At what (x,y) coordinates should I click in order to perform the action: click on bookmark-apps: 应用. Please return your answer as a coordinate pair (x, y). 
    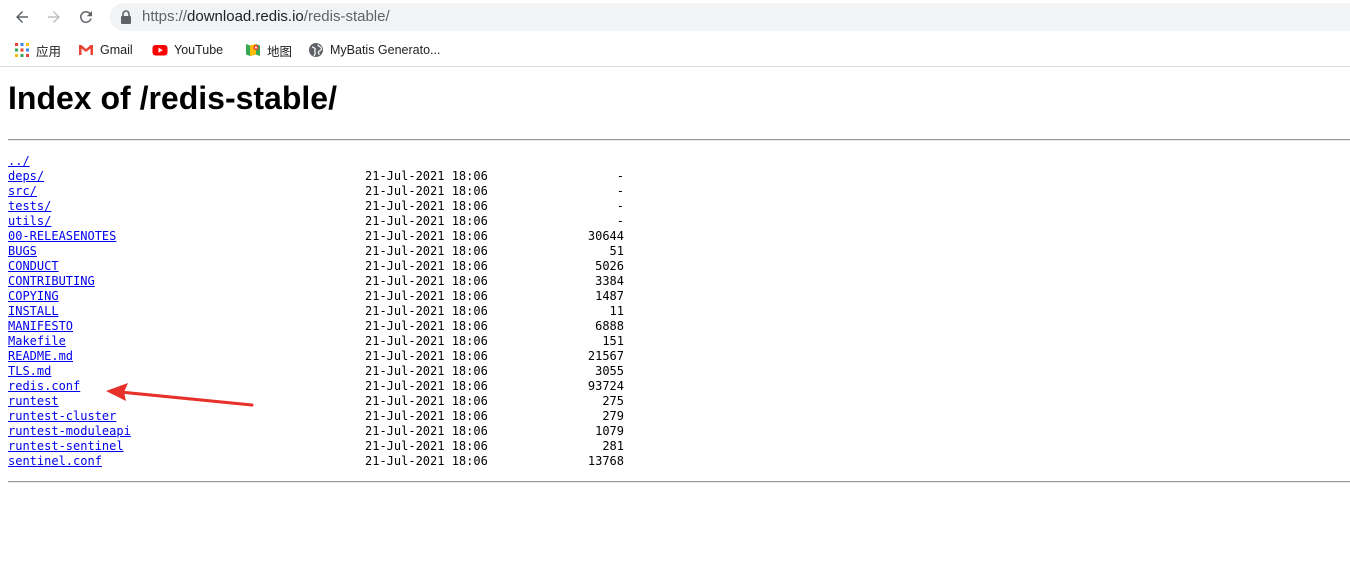
    Looking at the image, I should click on (37, 50).